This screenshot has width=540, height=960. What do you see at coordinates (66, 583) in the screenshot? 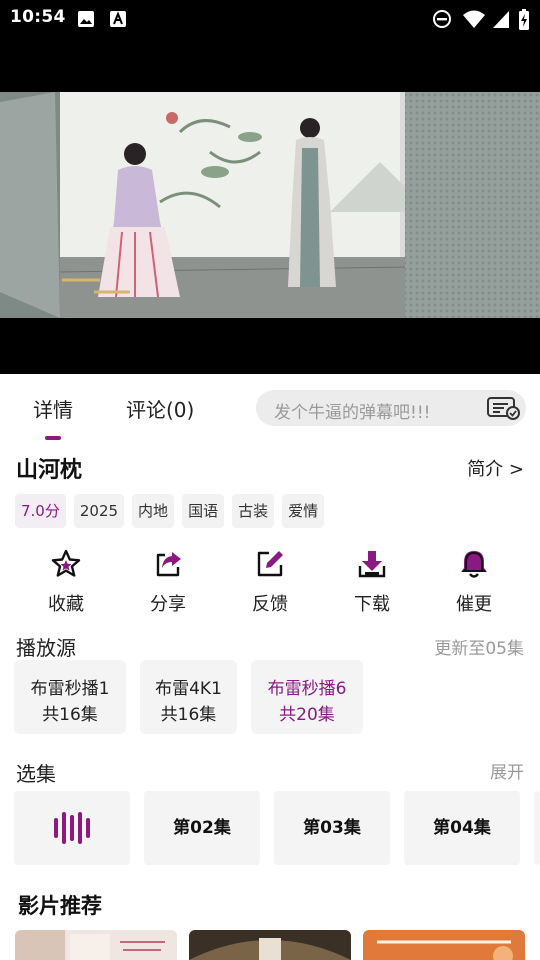
I see `favorite-button: 收藏` at bounding box center [66, 583].